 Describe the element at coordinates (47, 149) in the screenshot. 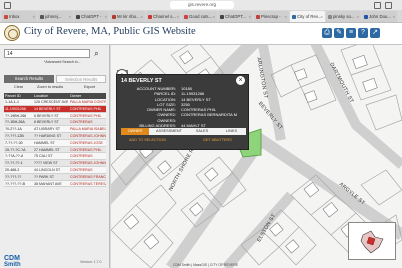

I see `table-cell: 27 HAMMEL ST` at that location.